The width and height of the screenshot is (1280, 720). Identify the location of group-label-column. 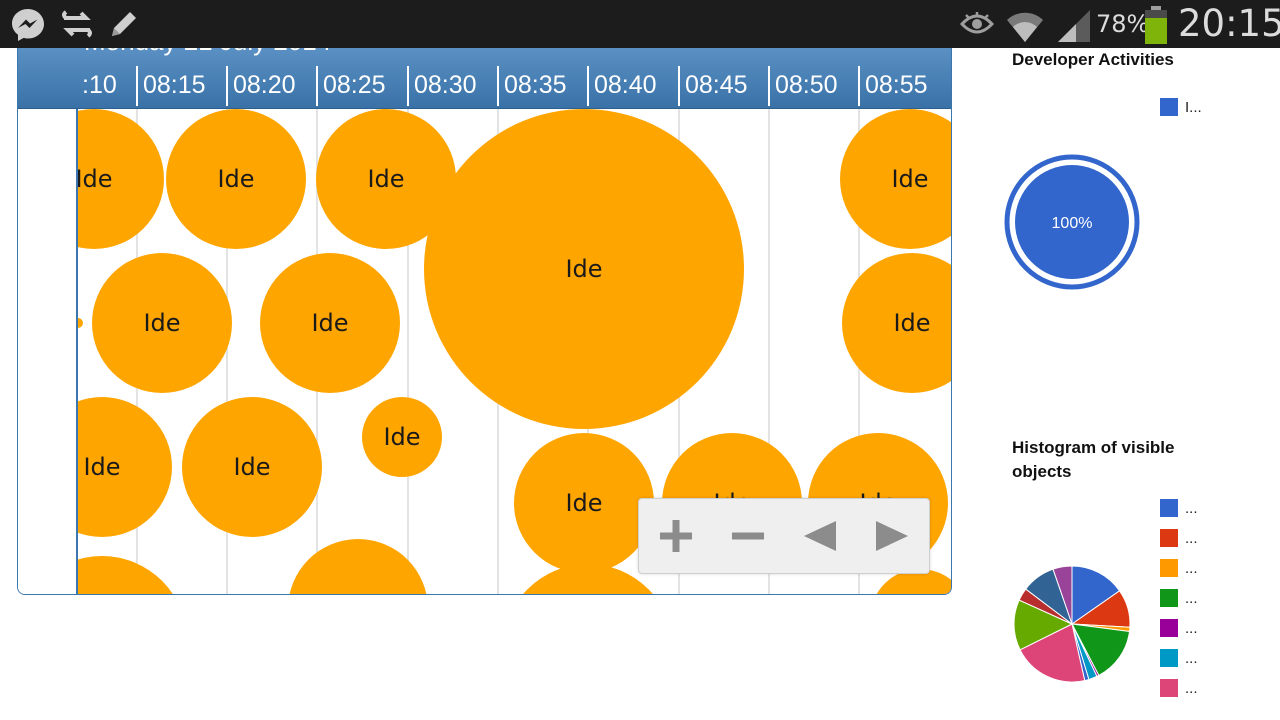
(48, 351).